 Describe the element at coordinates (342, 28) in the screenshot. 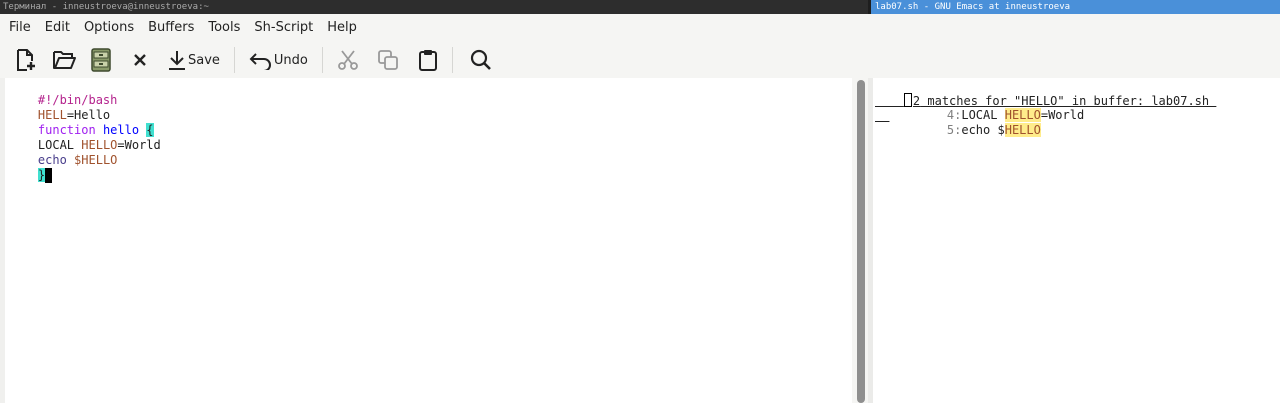

I see `menu-help: Help` at that location.